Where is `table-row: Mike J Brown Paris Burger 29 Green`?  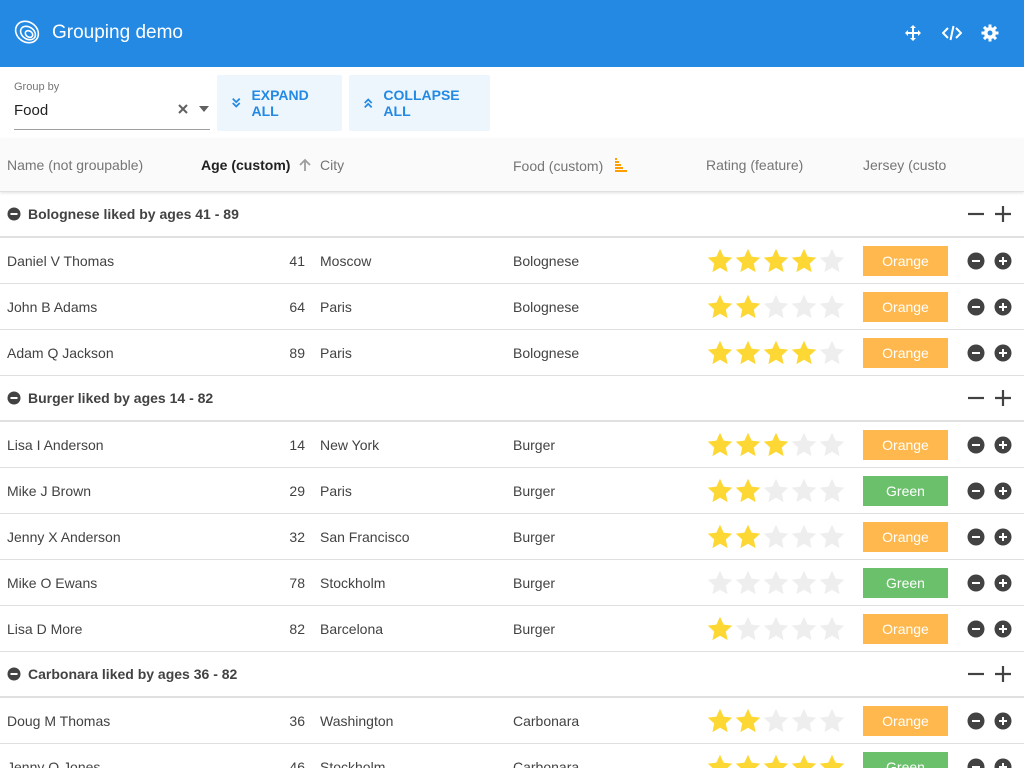 table-row: Mike J Brown Paris Burger 29 Green is located at coordinates (512, 491).